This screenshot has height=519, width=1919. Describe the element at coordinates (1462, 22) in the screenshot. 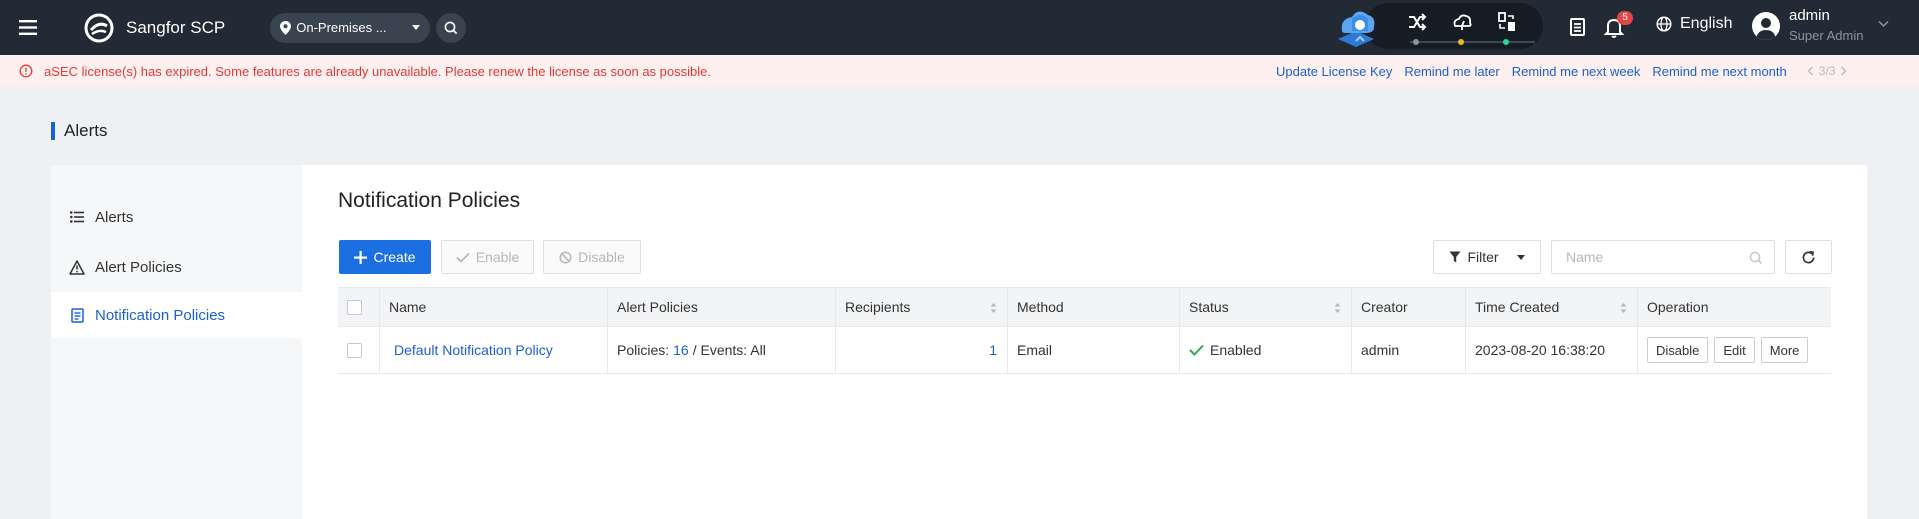

I see `cloud-gauge-icon` at that location.